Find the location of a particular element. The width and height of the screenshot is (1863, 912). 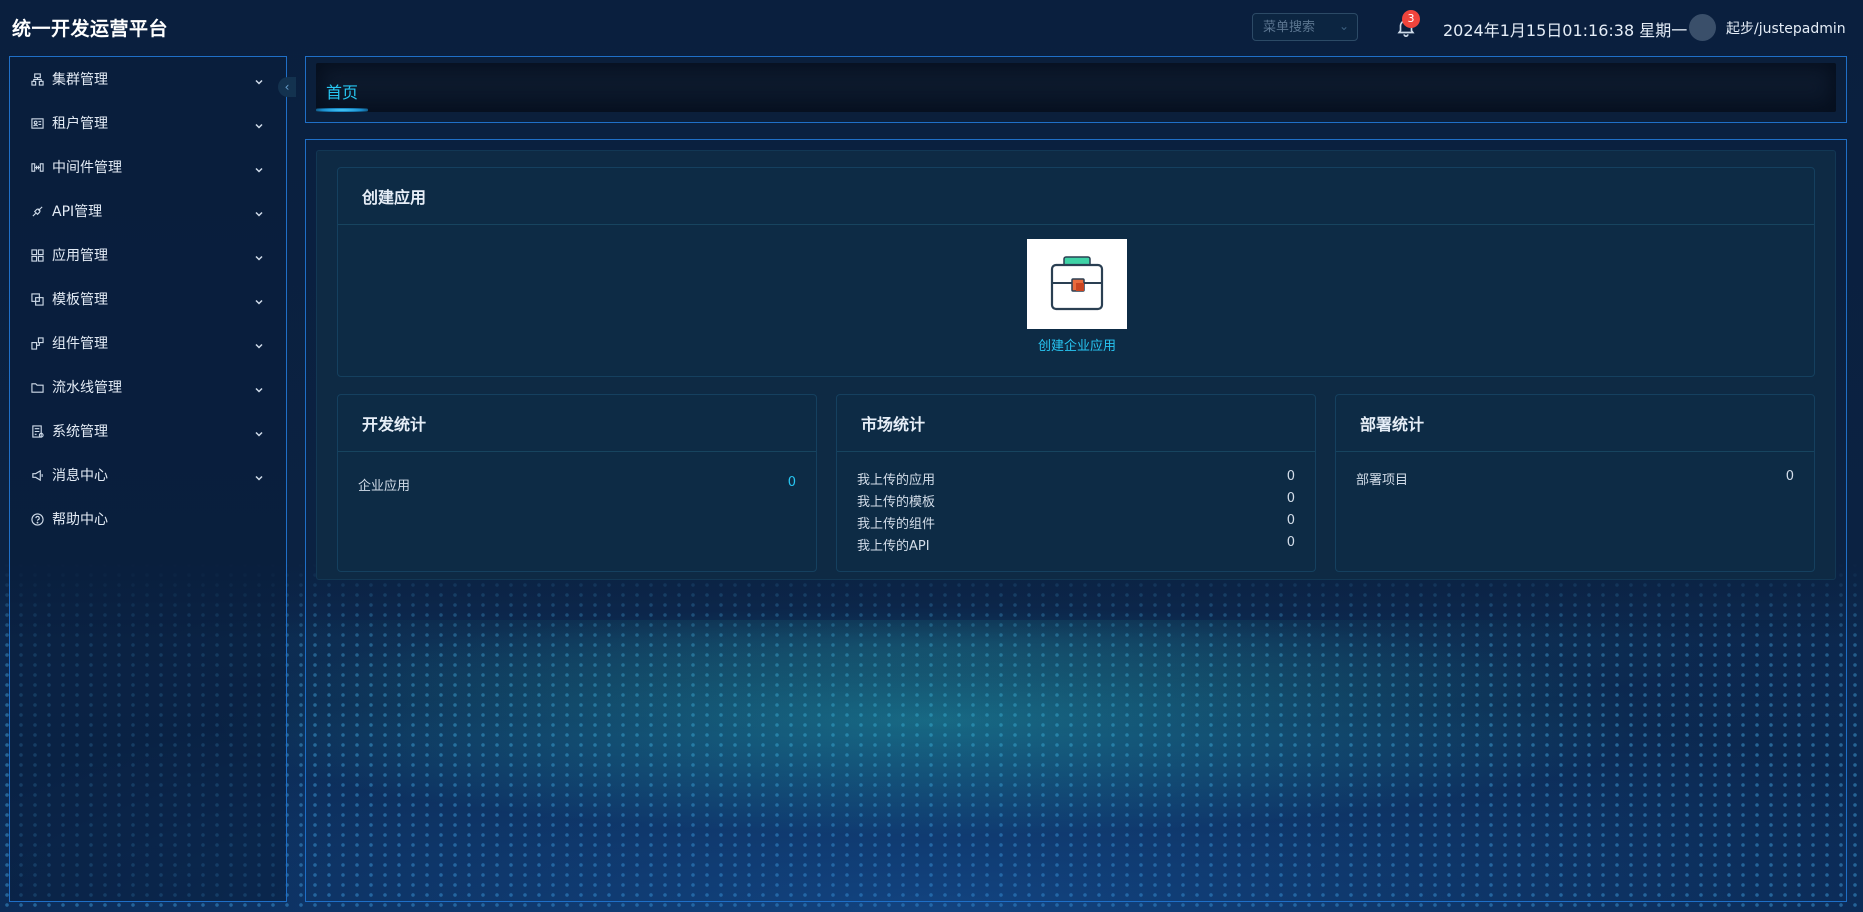

sidebar-item-label: 组件管理 is located at coordinates (80, 344).